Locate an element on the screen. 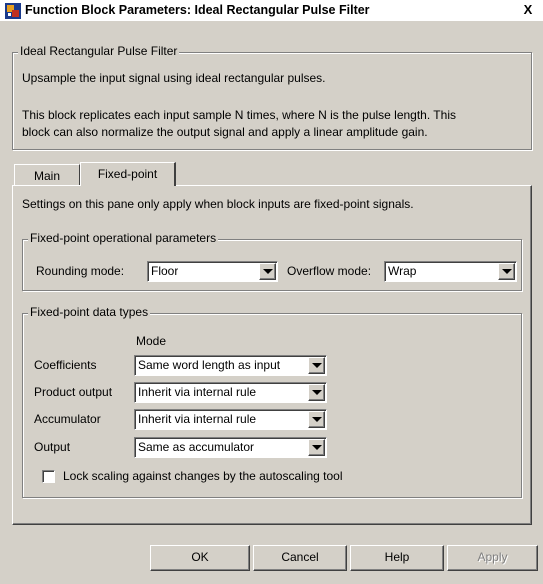  help-button-label: Help is located at coordinates (397, 557).